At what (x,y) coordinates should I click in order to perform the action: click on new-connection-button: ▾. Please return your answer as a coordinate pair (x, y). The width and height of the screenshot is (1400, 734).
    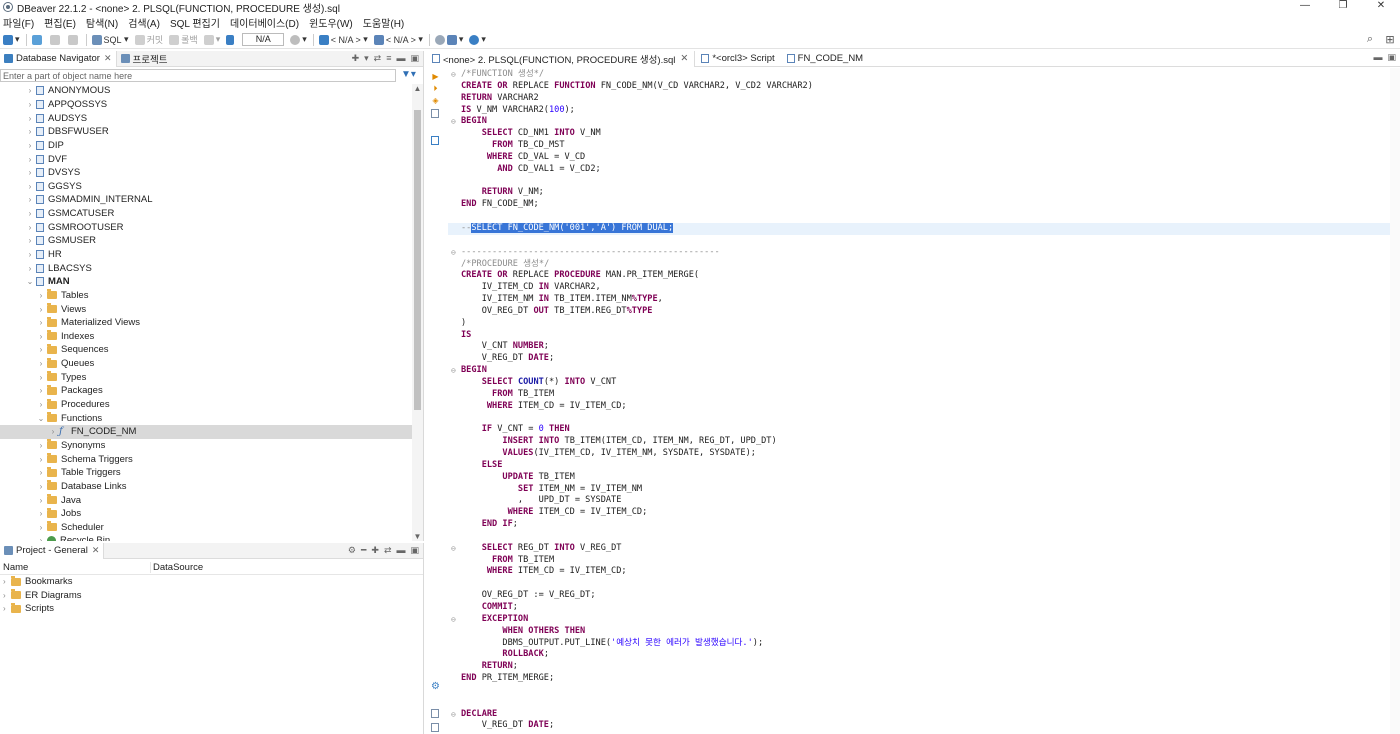
    Looking at the image, I should click on (11, 40).